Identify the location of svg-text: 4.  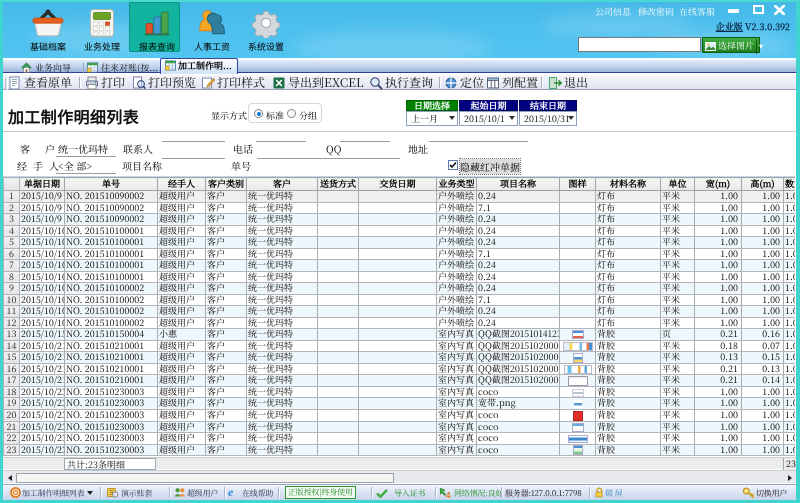
(448, 495).